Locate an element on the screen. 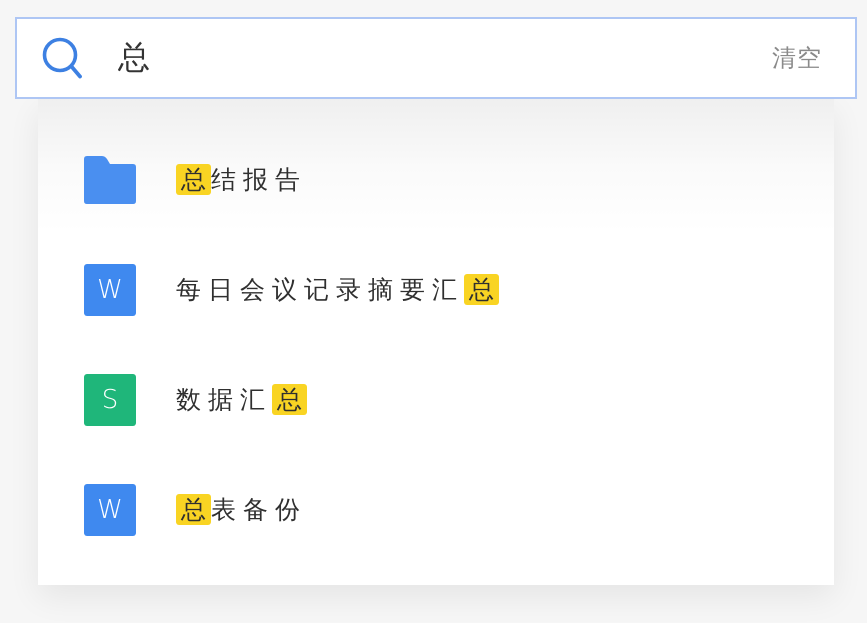 Image resolution: width=867 pixels, height=623 pixels. search-icon is located at coordinates (62, 58).